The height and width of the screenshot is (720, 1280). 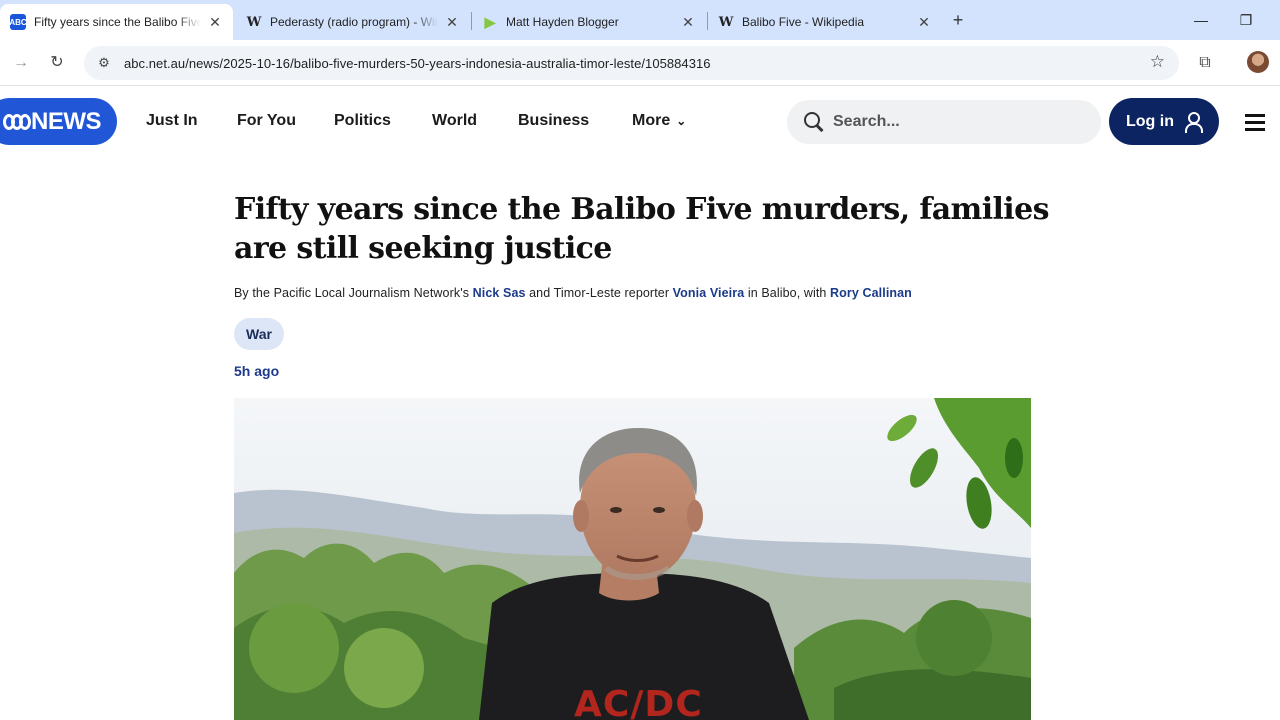 I want to click on restore-icon: ❐, so click(x=1246, y=20).